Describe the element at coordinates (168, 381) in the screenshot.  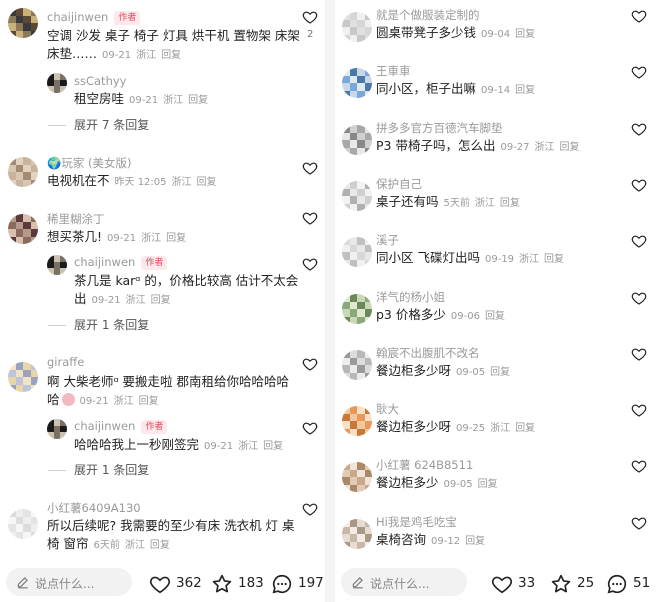
I see `comment-text: 啊 大柴老师ᵅ 要搬走啦 郡南租给你哈哈哈哈` at that location.